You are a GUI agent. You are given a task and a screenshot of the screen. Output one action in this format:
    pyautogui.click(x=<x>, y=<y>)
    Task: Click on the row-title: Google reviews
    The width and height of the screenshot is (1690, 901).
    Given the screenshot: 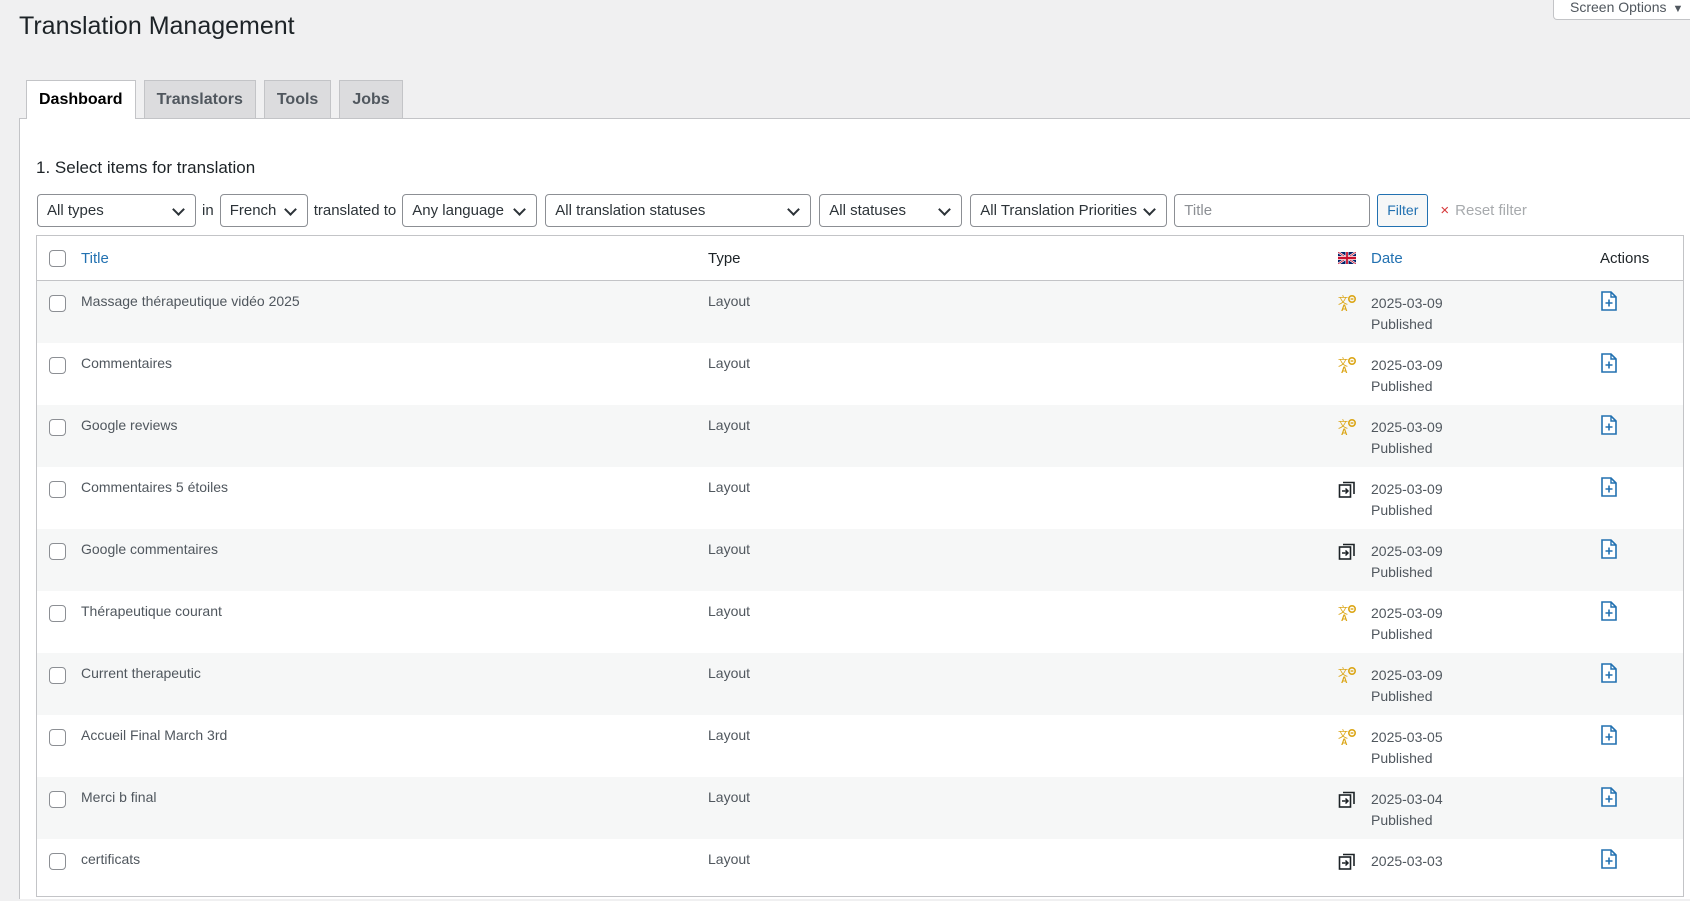 What is the action you would take?
    pyautogui.click(x=129, y=425)
    